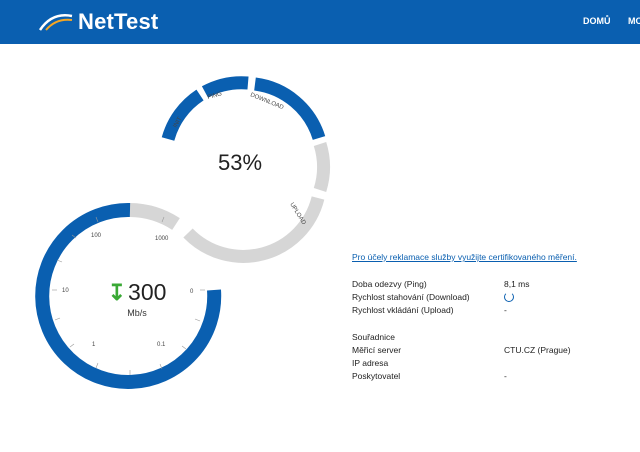 This screenshot has width=640, height=452. I want to click on speed-readout: ↧ 300, so click(137, 292).